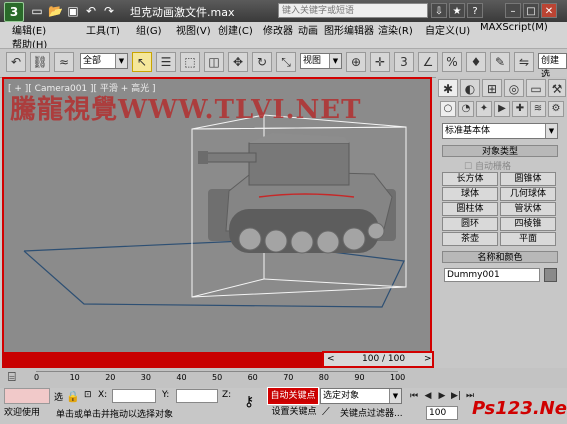  I want to click on cylinder-button: 圆柱体, so click(470, 209).